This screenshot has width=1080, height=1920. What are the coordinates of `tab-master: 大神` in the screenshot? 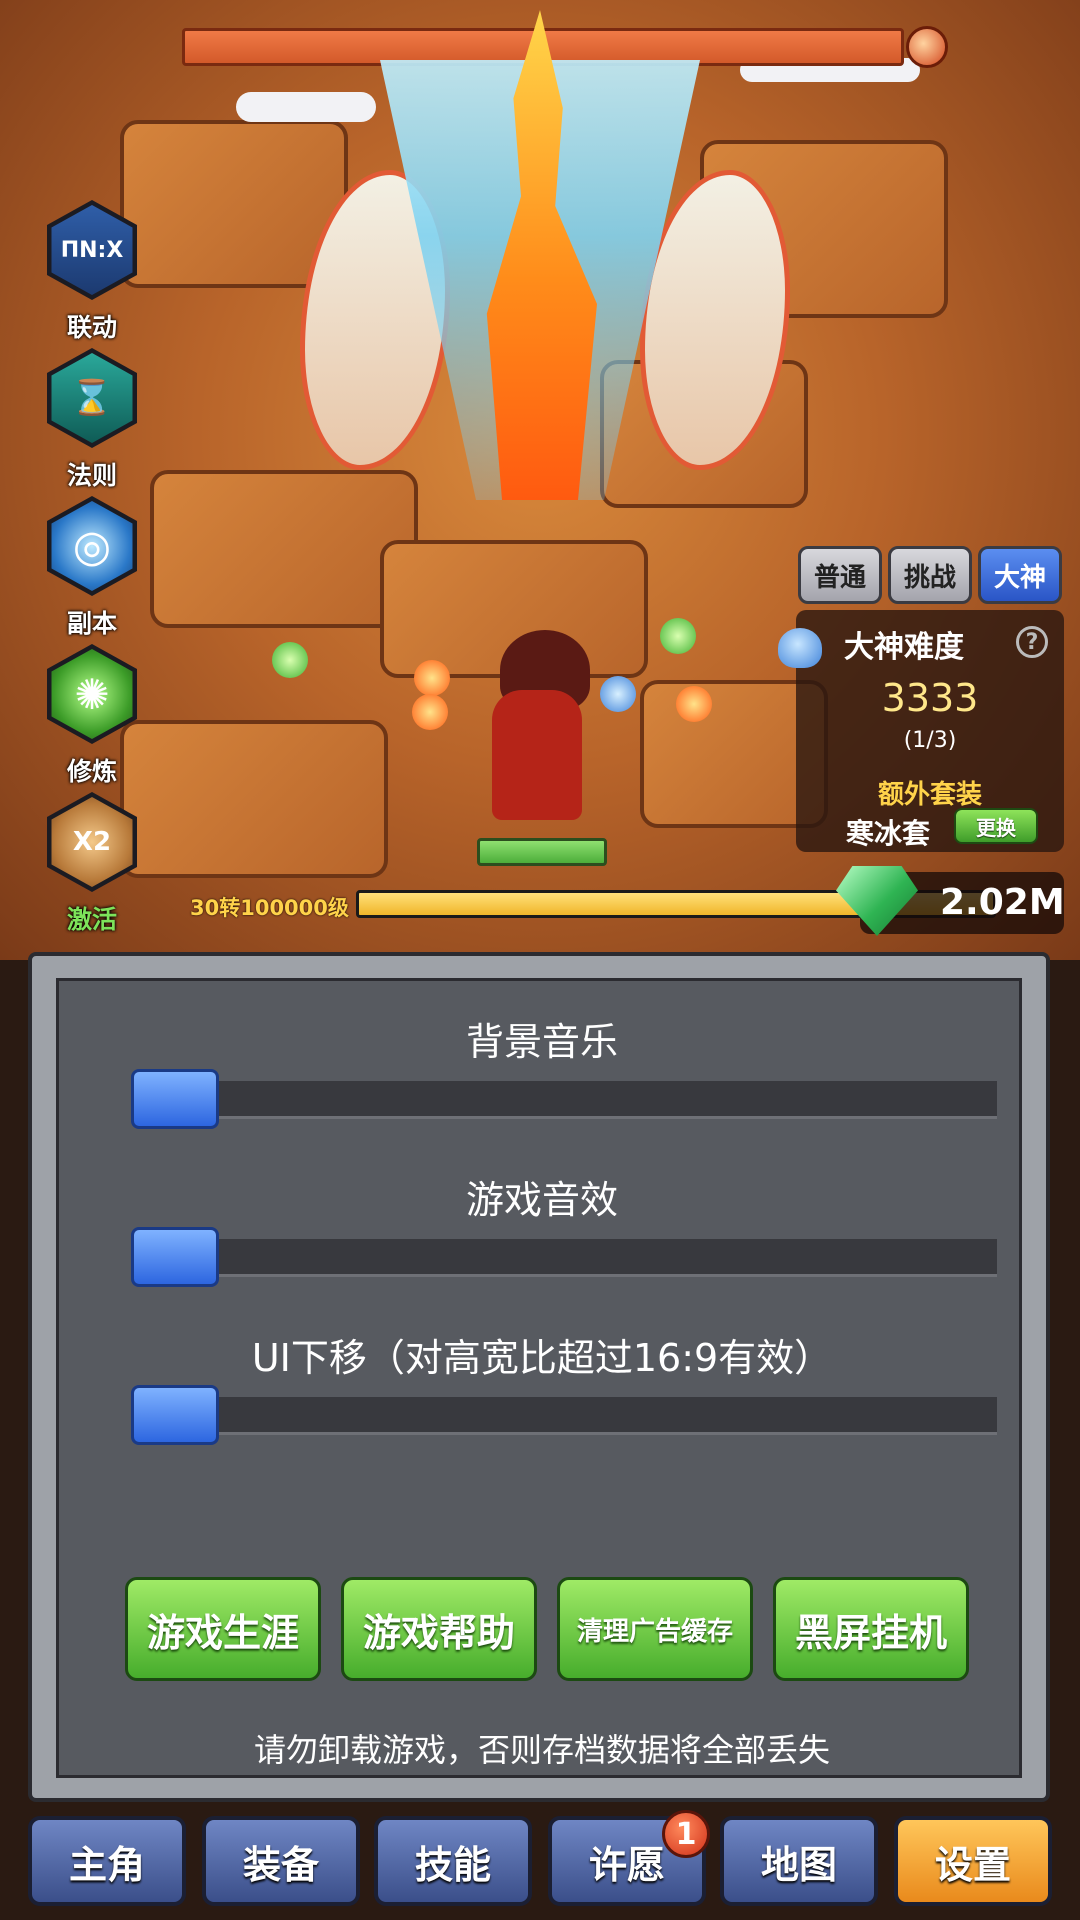 It's located at (1020, 575).